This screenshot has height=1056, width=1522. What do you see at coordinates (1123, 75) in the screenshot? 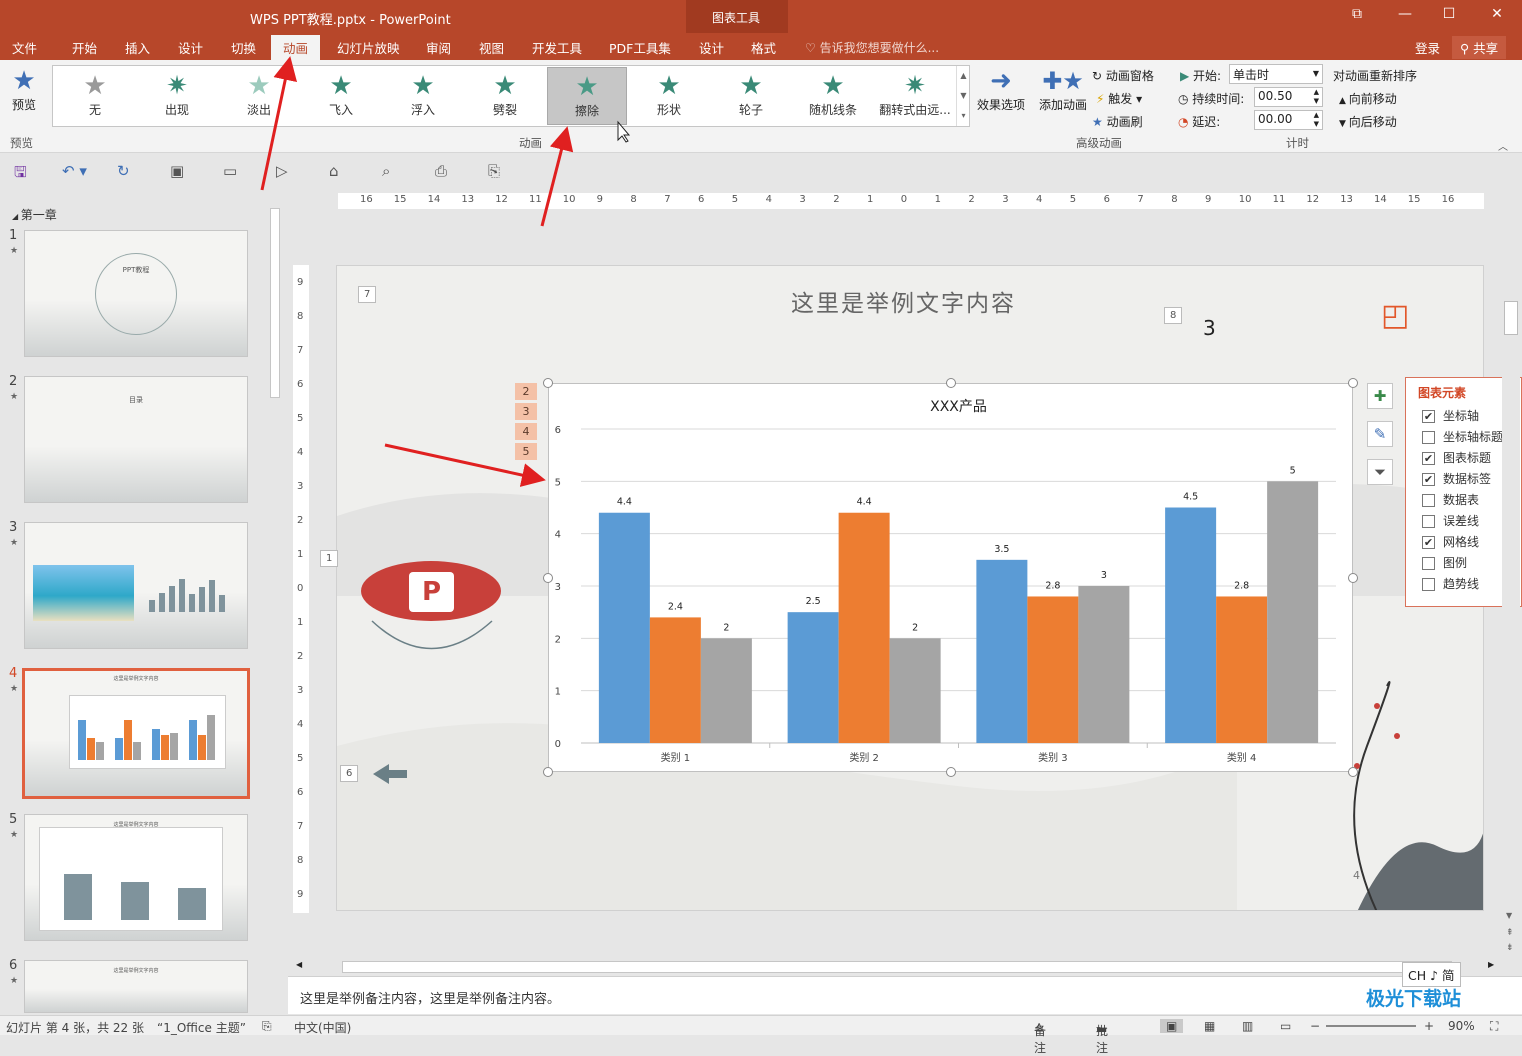
I see `animation-pane-button: ↻ 动画窗格` at bounding box center [1123, 75].